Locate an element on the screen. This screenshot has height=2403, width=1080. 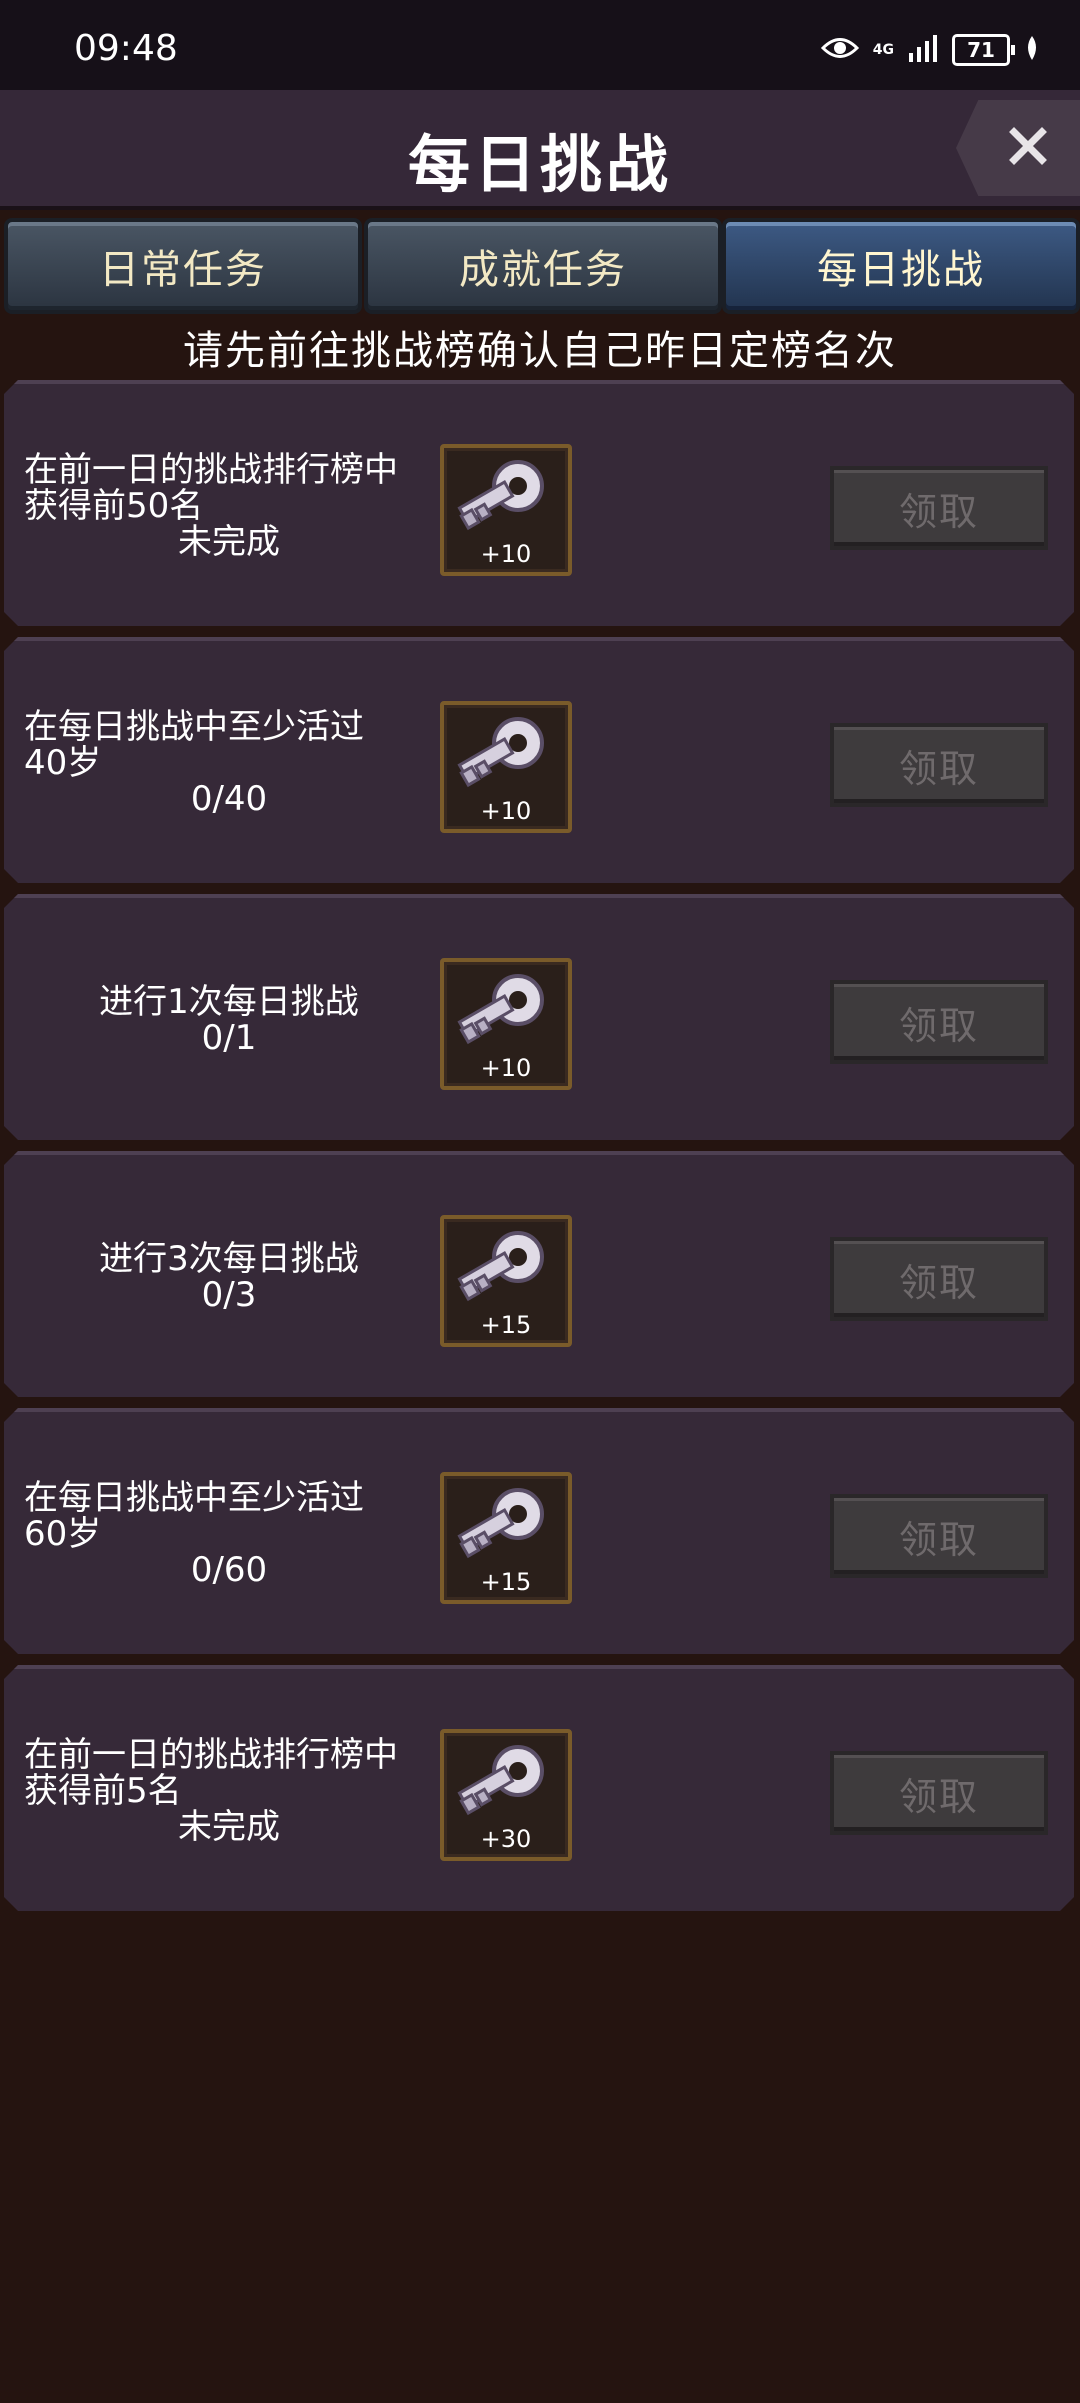
task-line-1: 进行1次每日挑战 is located at coordinates (229, 1002).